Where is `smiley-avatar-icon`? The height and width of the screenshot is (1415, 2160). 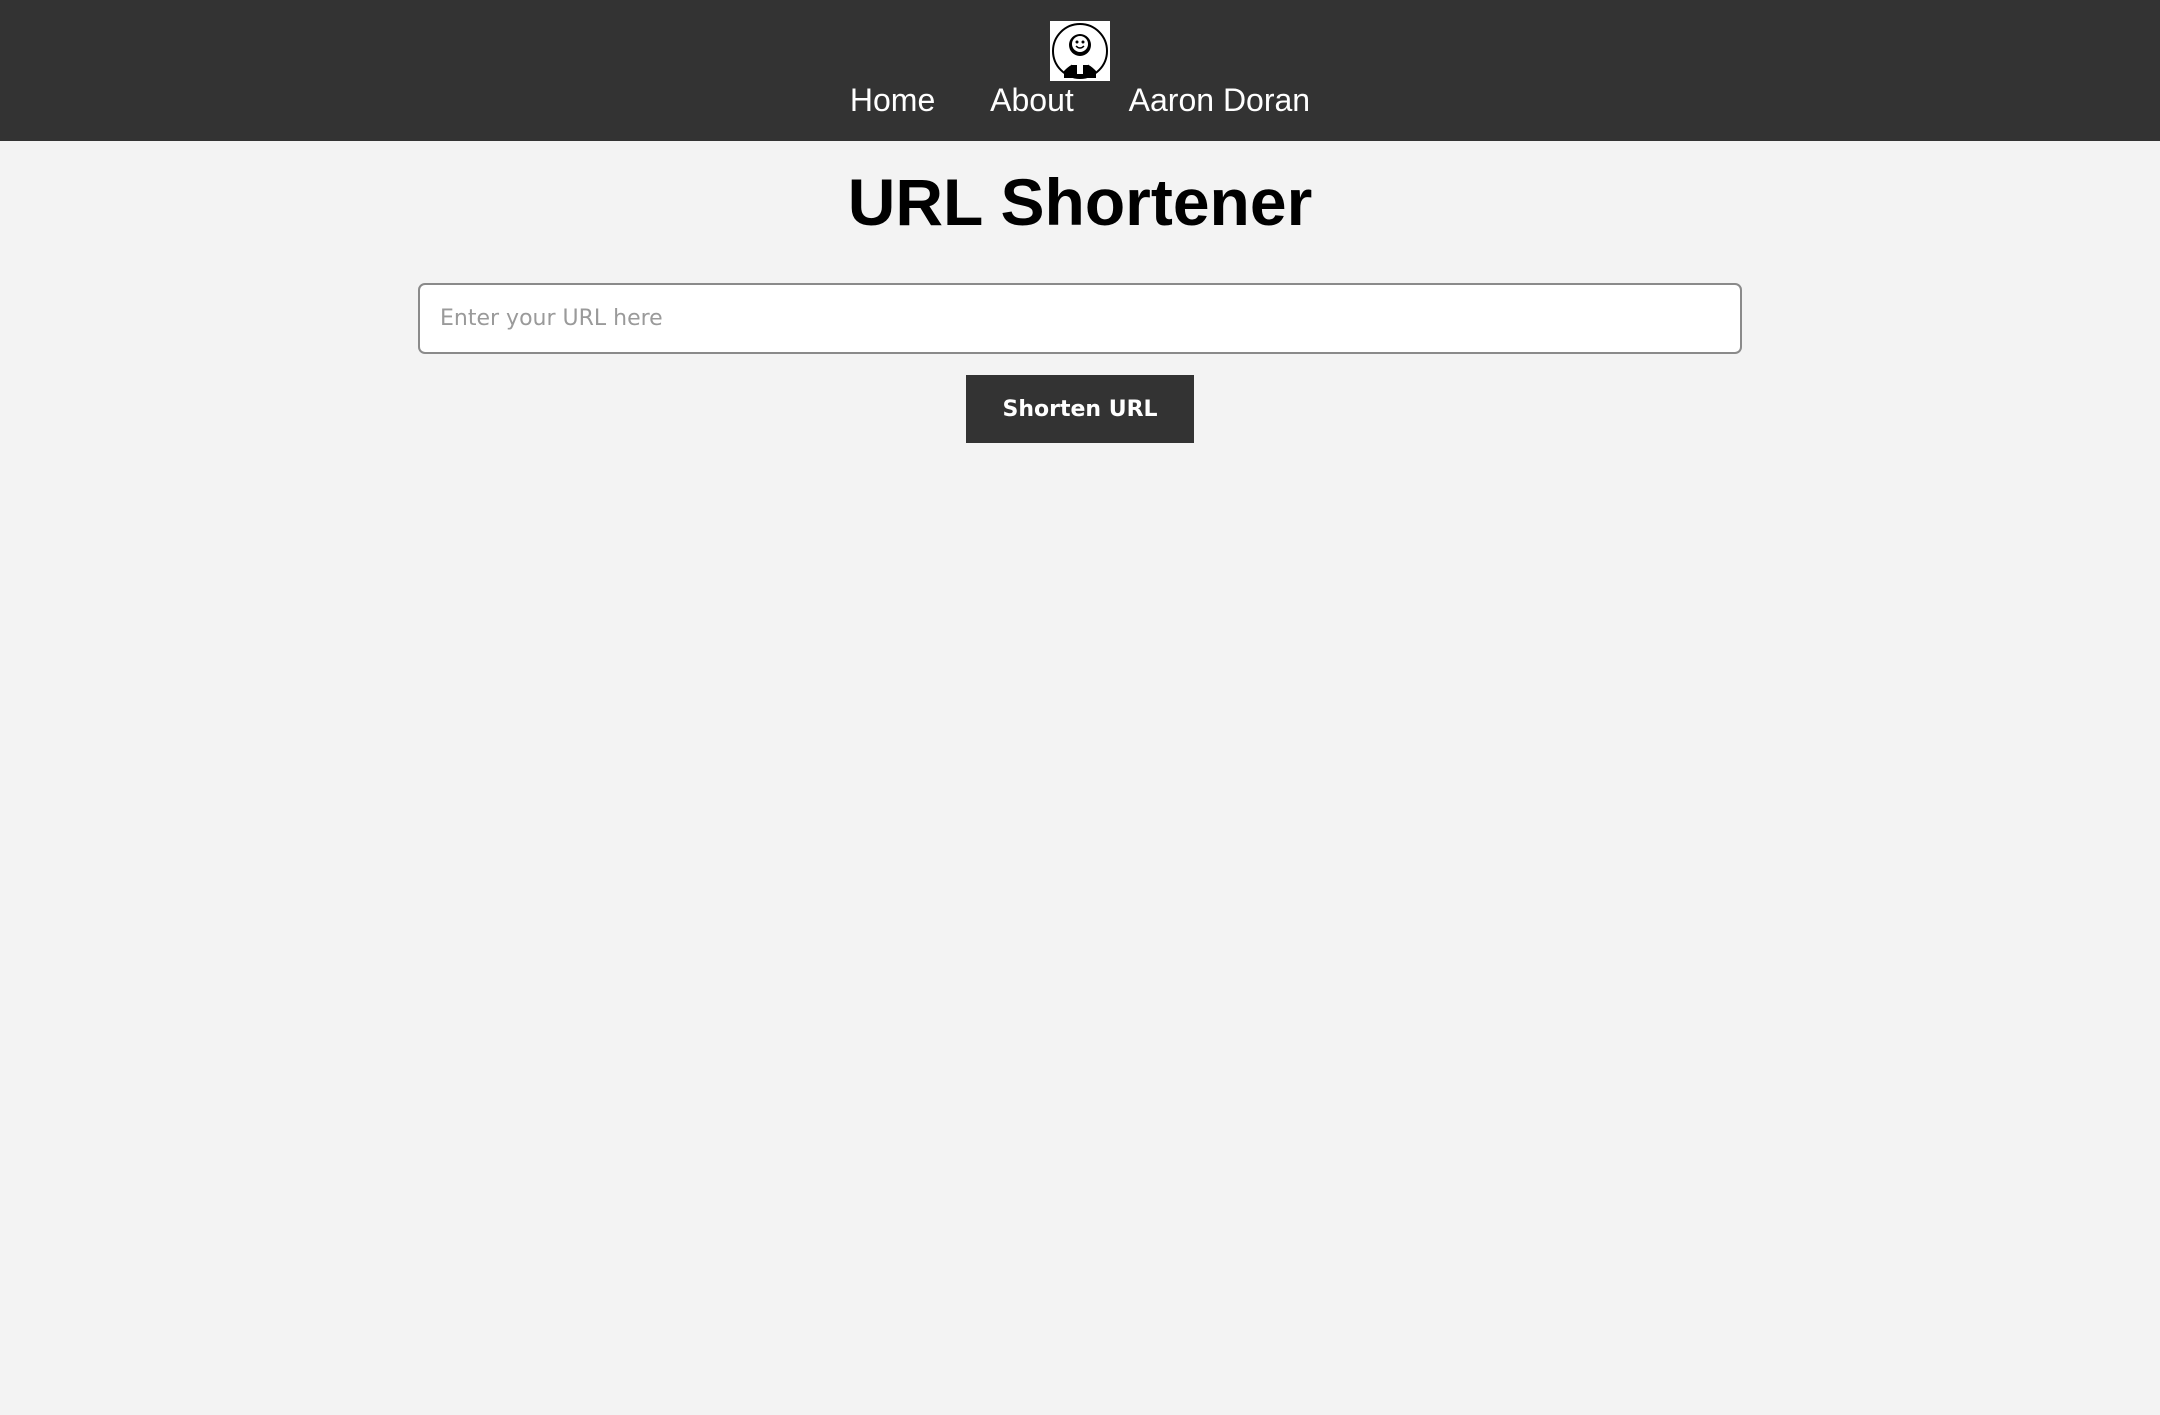
smiley-avatar-icon is located at coordinates (1080, 51).